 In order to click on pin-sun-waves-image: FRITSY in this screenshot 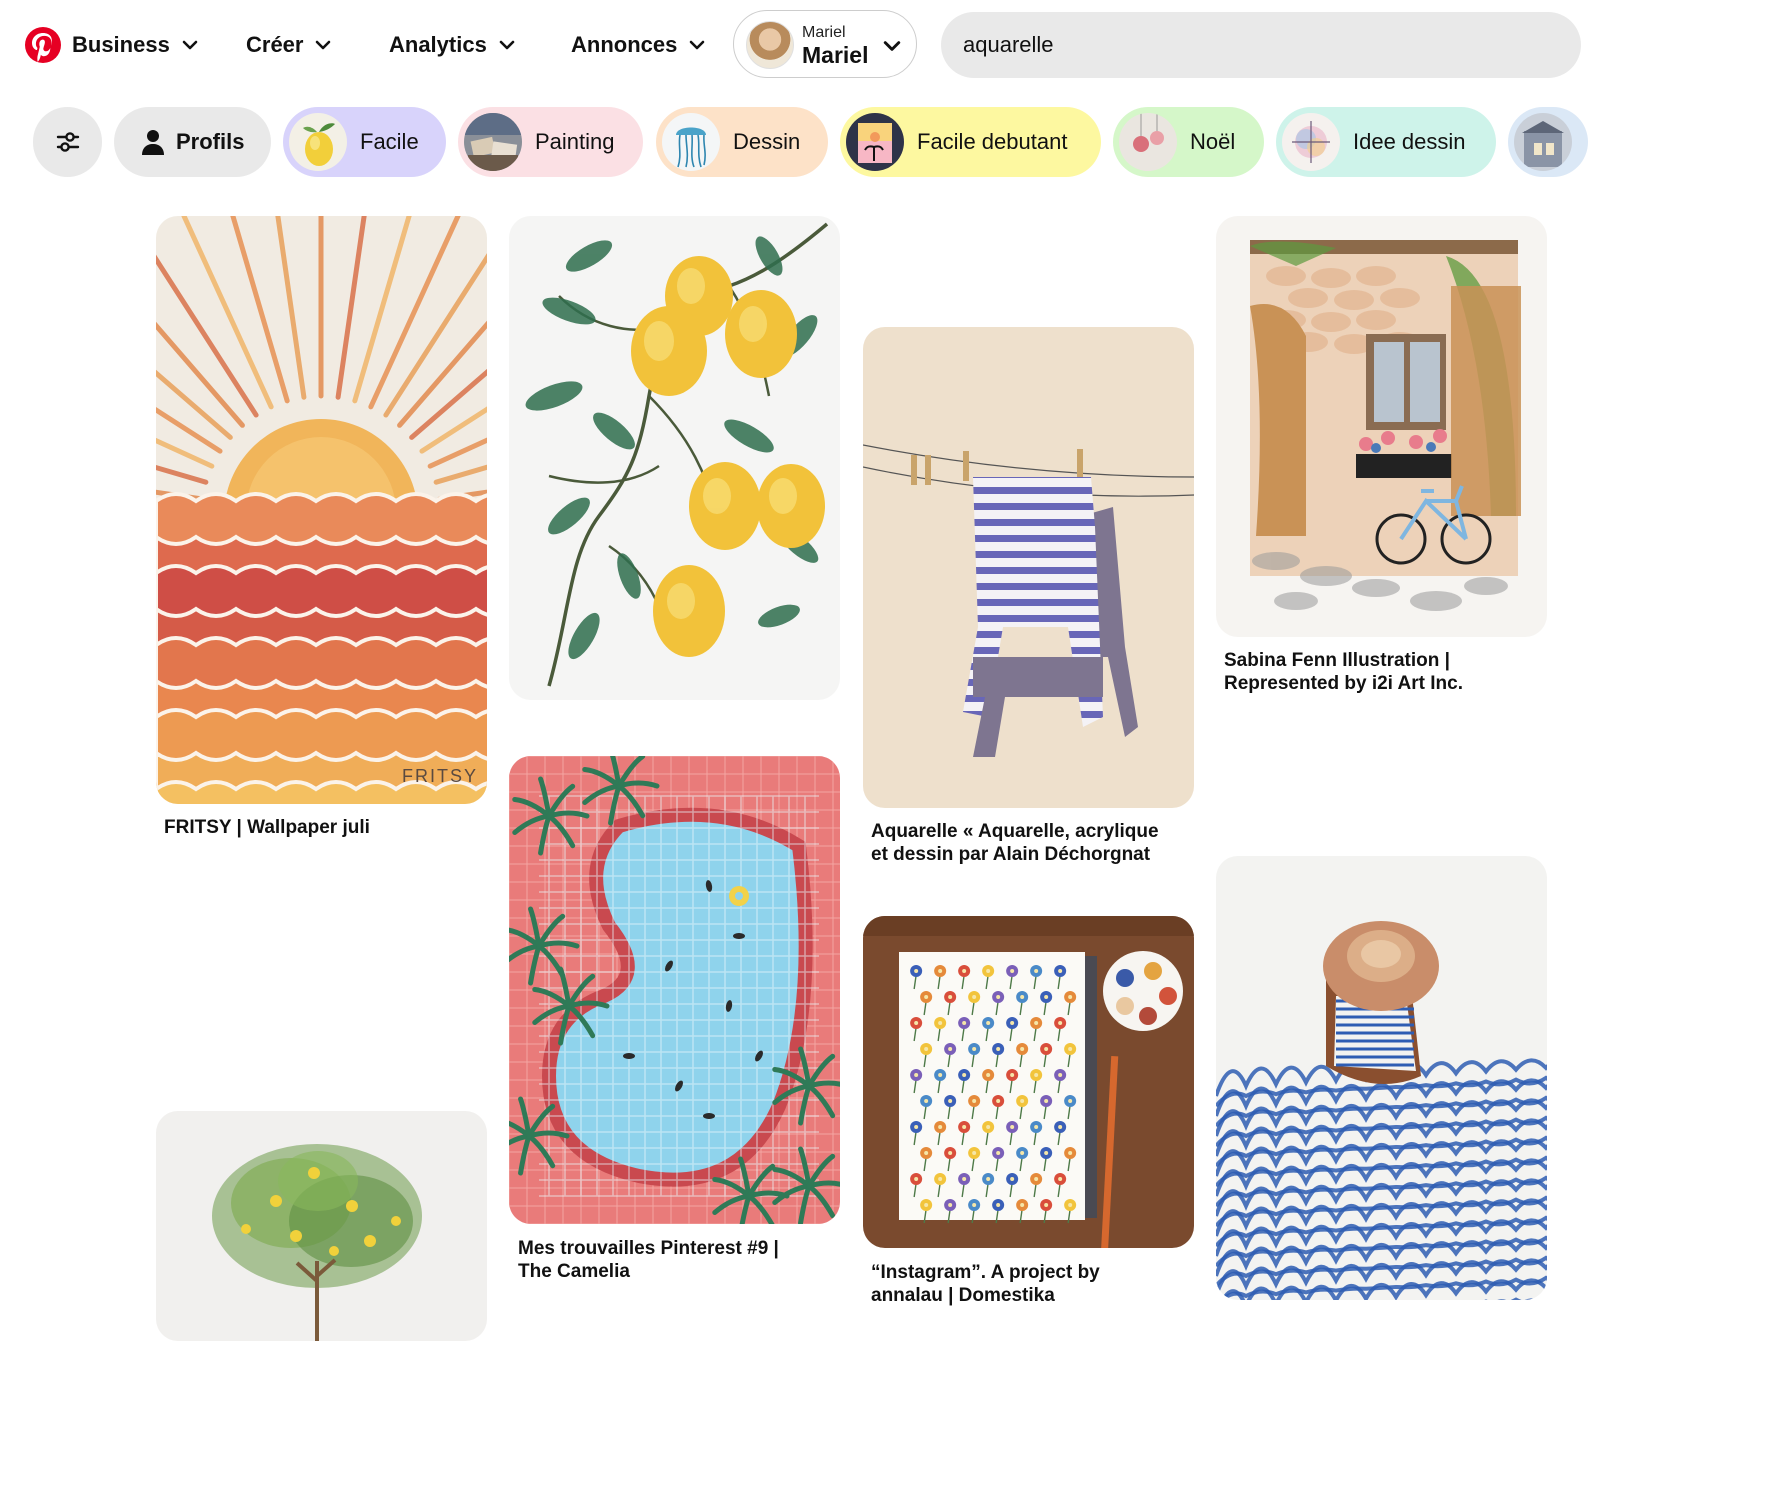, I will do `click(321, 510)`.